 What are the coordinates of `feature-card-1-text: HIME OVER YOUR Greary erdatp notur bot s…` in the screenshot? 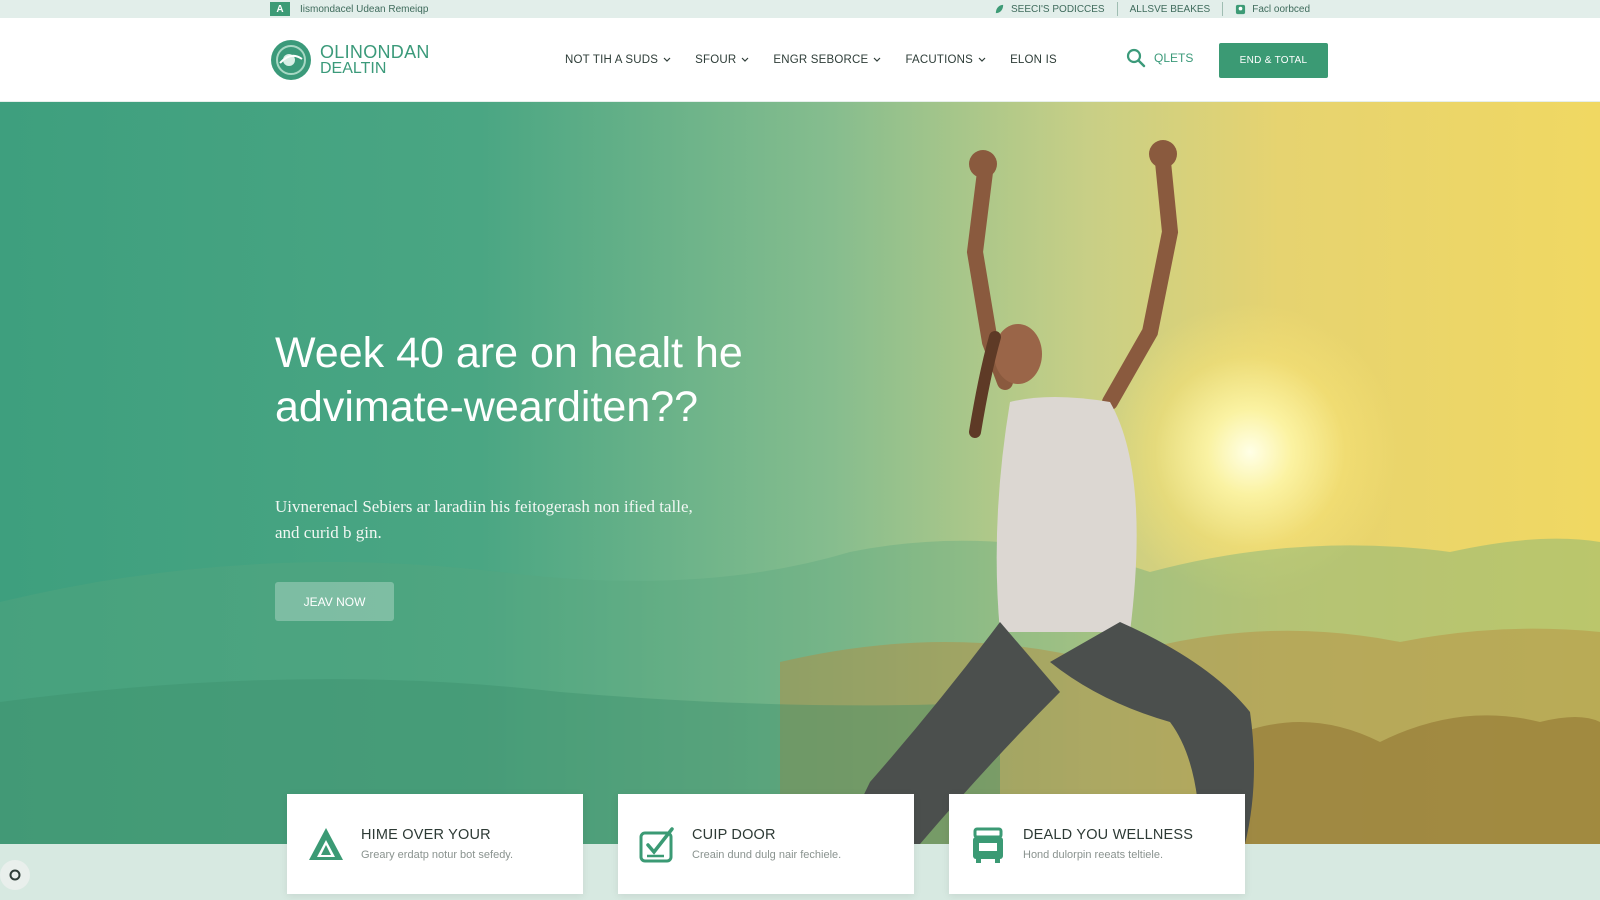 It's located at (437, 844).